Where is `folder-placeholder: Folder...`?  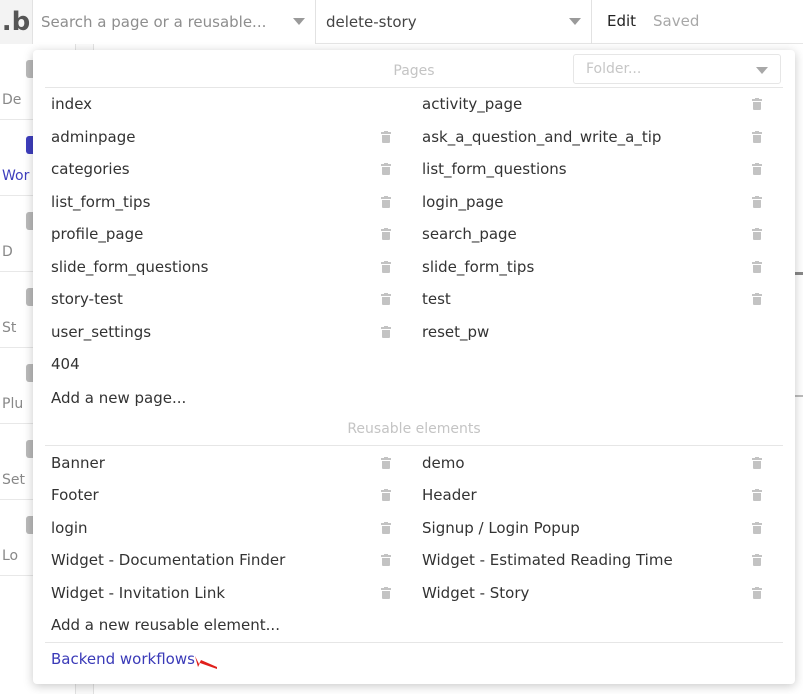 folder-placeholder: Folder... is located at coordinates (614, 69).